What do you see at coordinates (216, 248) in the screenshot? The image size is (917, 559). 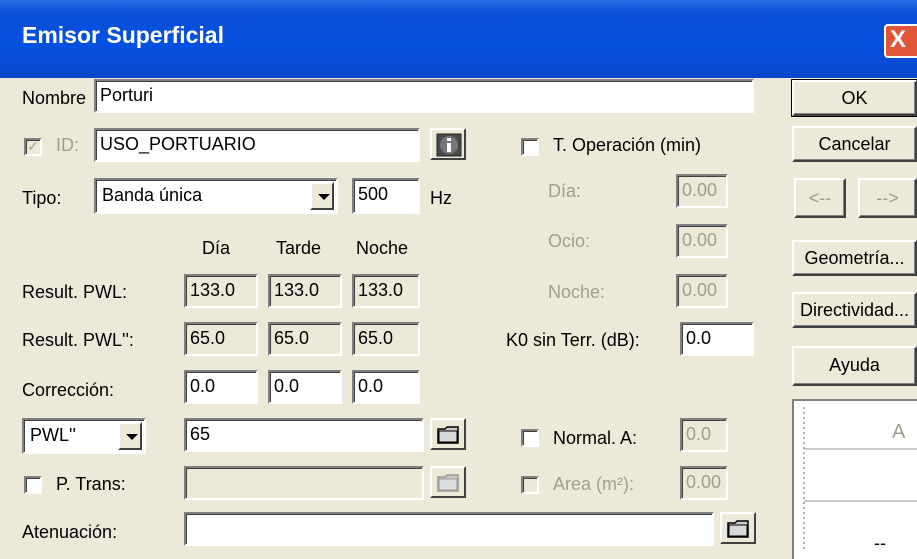 I see `col-dia: Día` at bounding box center [216, 248].